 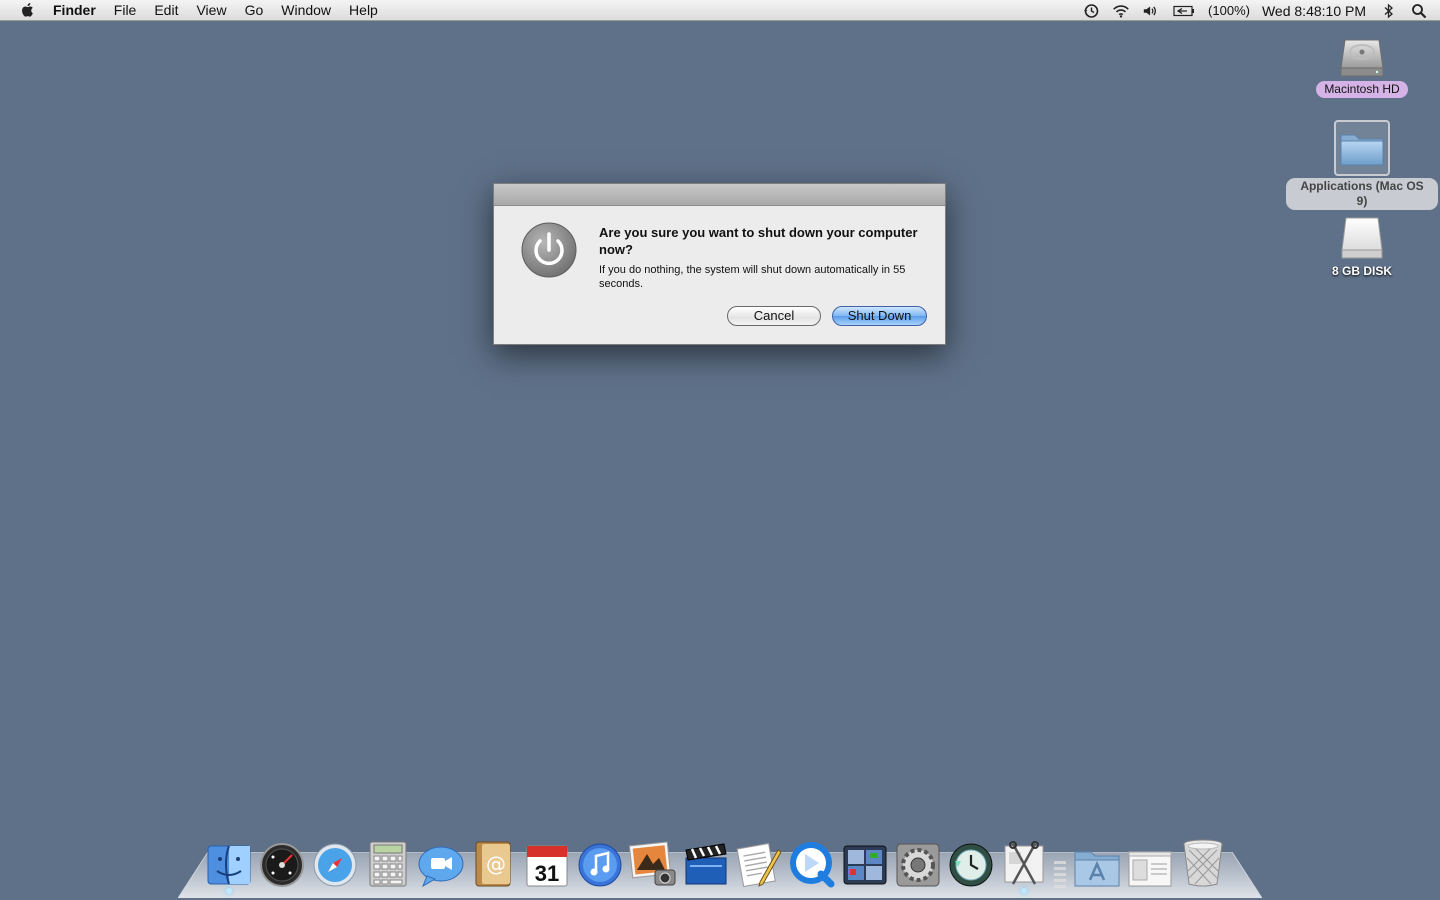 I want to click on itunes-music-note-icon, so click(x=600, y=865).